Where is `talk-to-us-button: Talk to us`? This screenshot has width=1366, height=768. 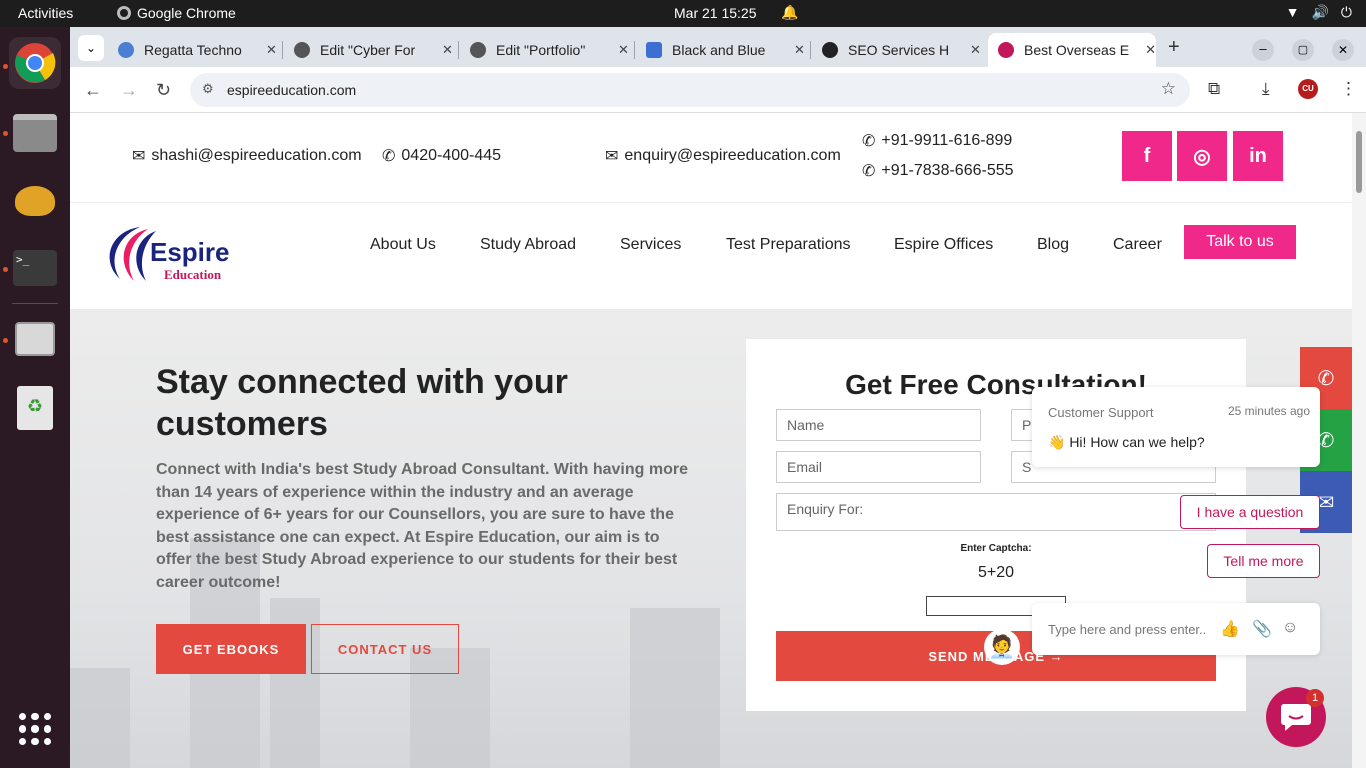 talk-to-us-button: Talk to us is located at coordinates (1240, 242).